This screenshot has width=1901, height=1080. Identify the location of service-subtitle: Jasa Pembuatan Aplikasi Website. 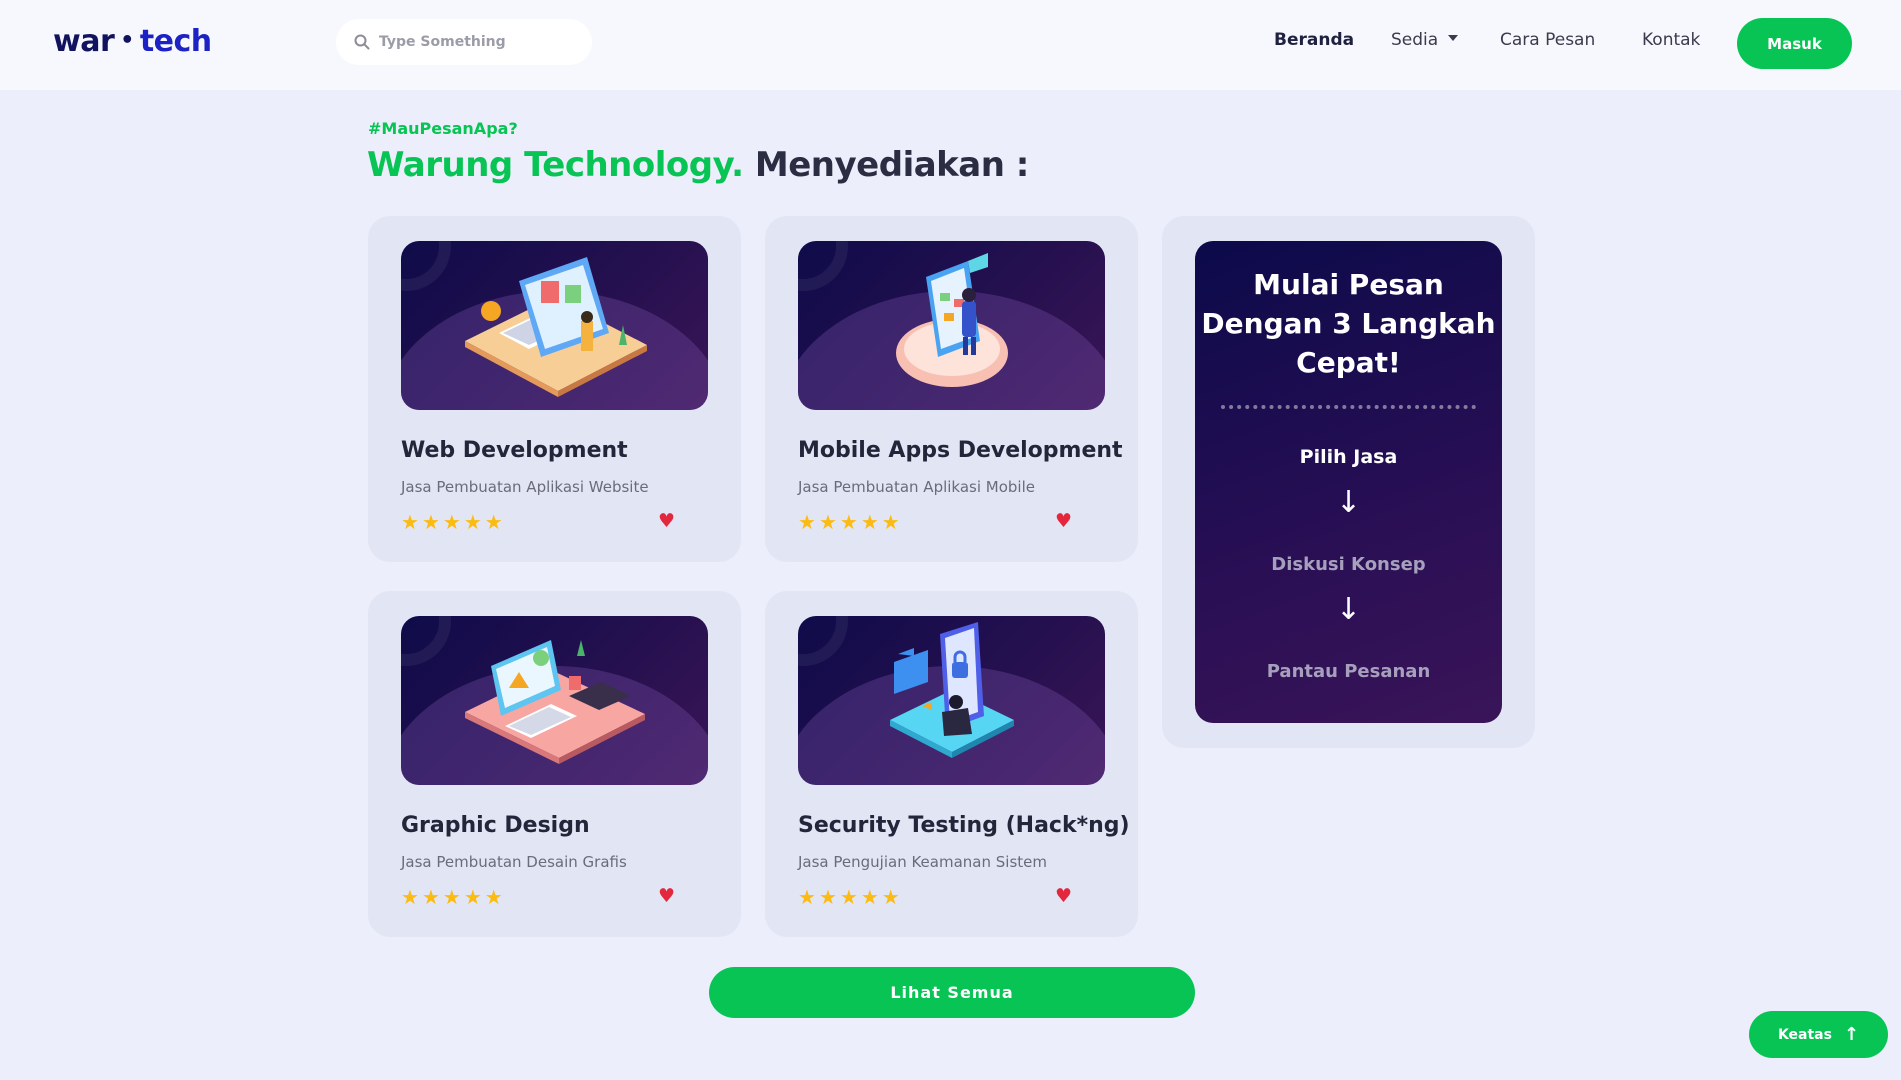
(525, 487).